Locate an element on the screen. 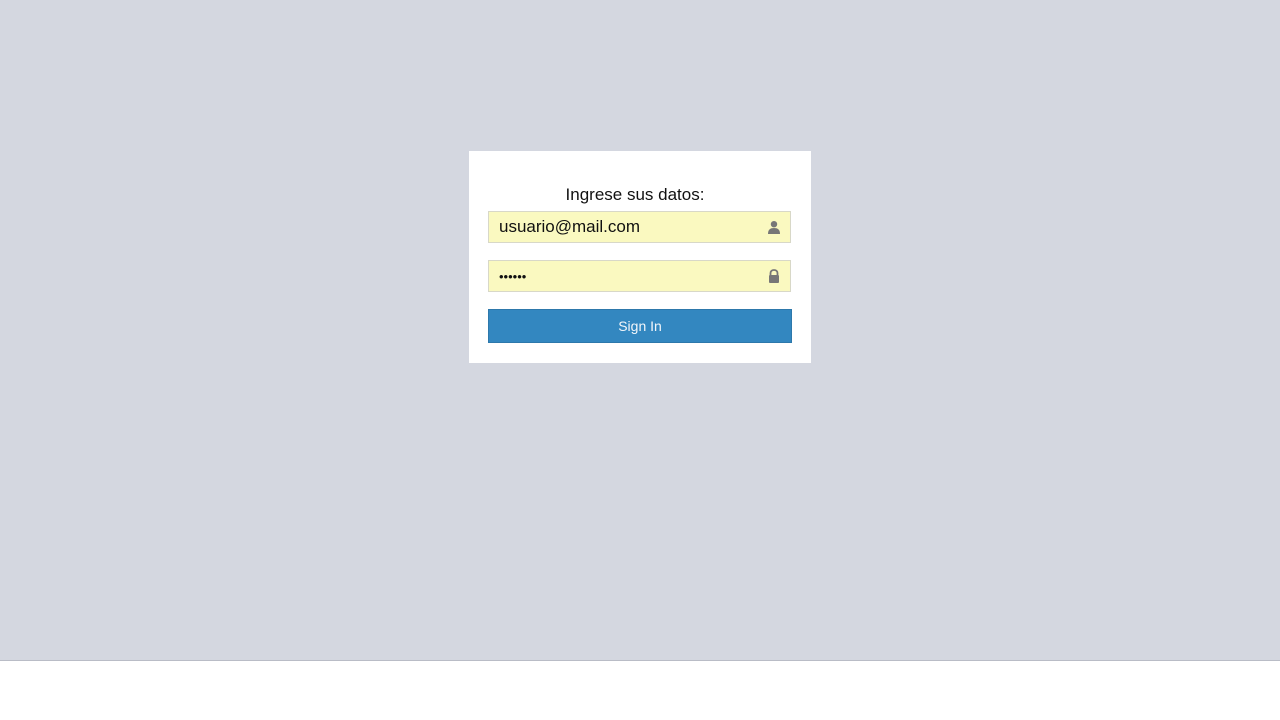 The height and width of the screenshot is (720, 1280). password-input is located at coordinates (629, 276).